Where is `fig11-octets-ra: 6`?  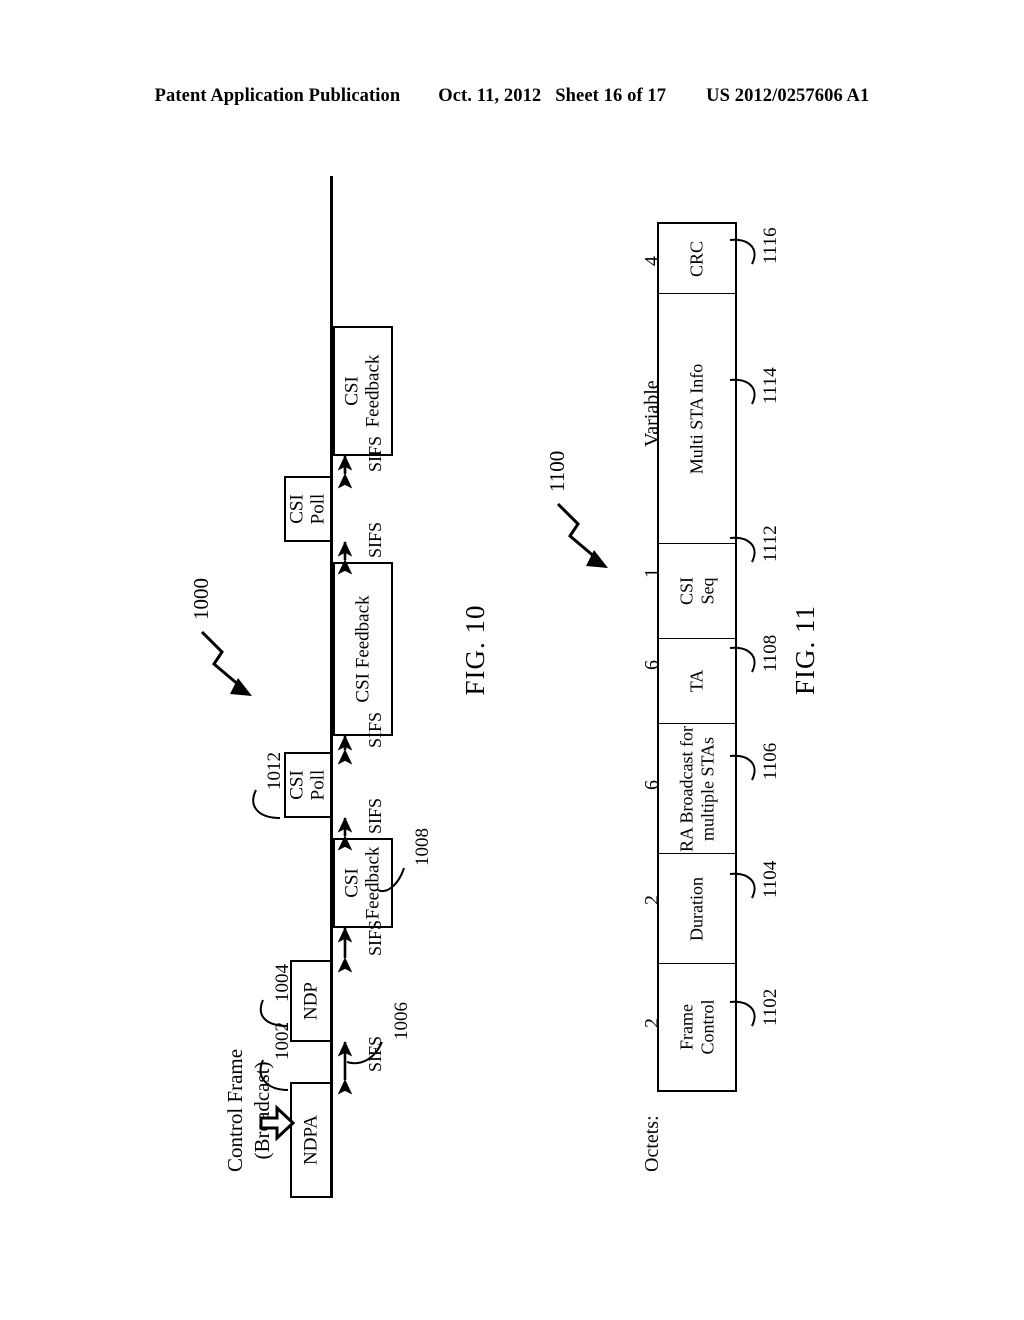
fig11-octets-ra: 6 is located at coordinates (652, 785).